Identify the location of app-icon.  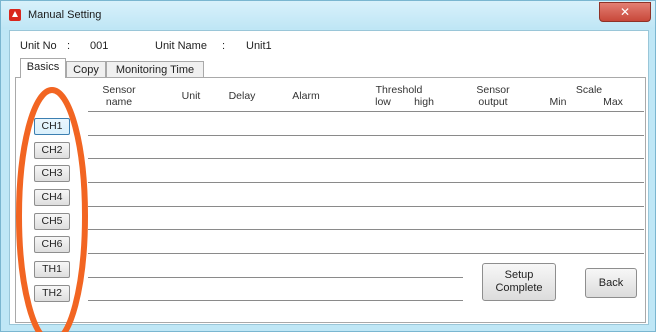
(15, 15).